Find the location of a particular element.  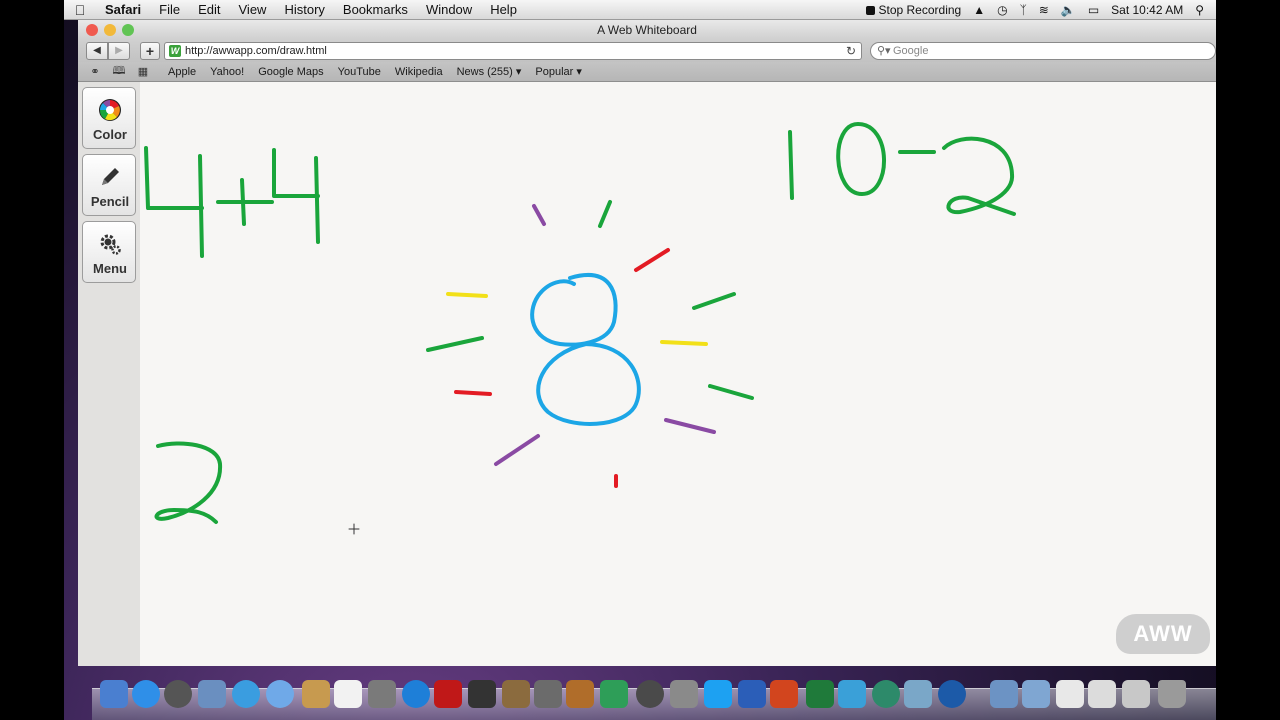

gear-icon is located at coordinates (110, 244).